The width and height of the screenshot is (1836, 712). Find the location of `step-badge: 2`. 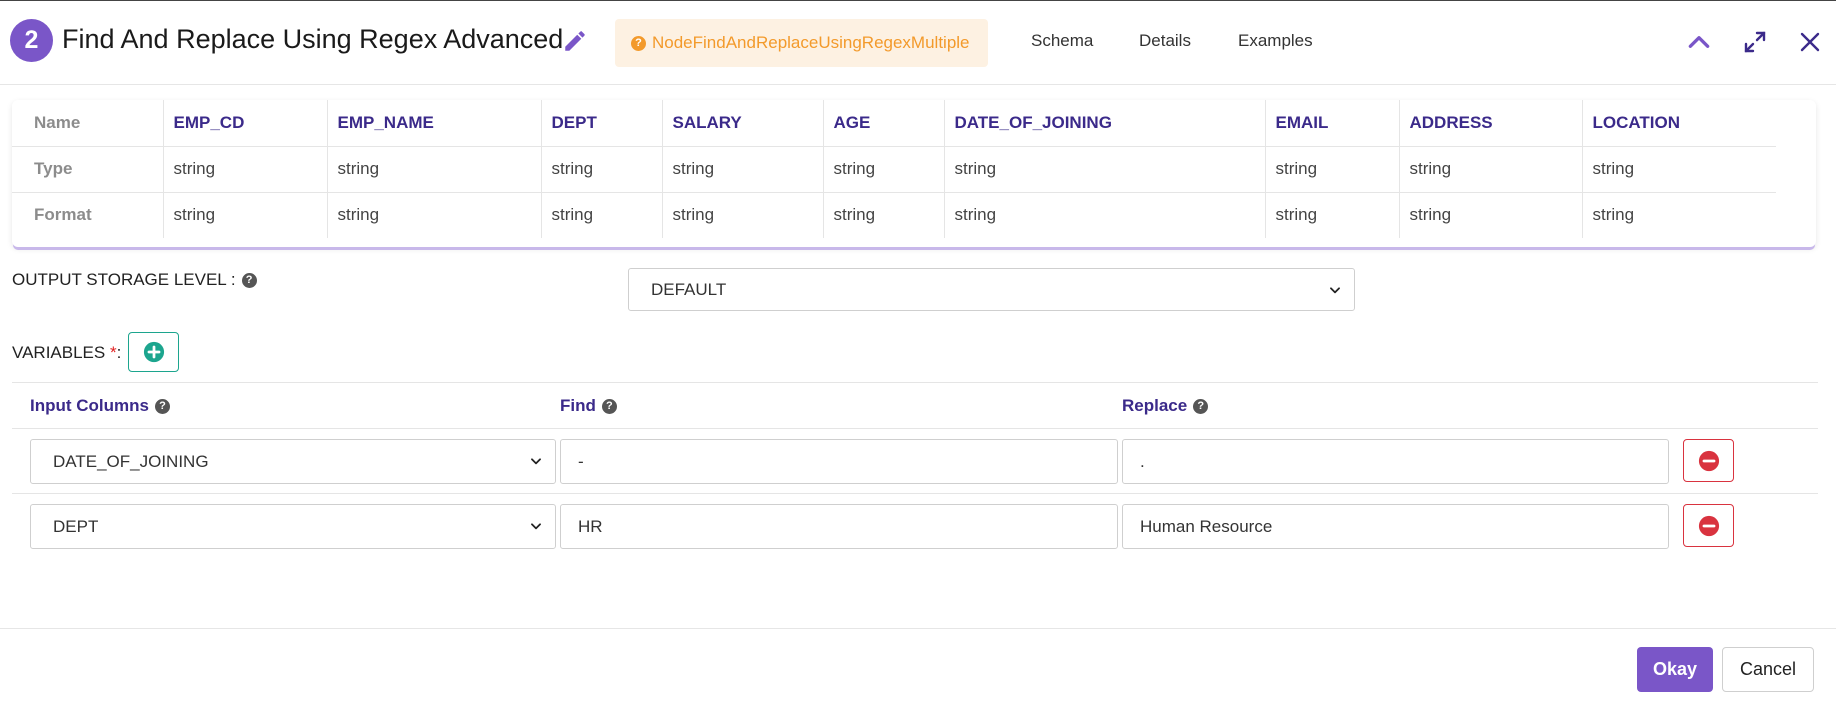

step-badge: 2 is located at coordinates (31, 40).